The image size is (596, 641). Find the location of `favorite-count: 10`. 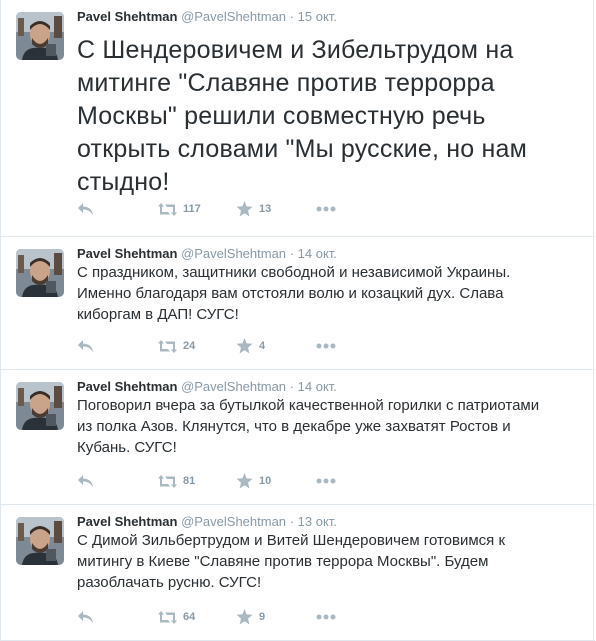

favorite-count: 10 is located at coordinates (265, 481).